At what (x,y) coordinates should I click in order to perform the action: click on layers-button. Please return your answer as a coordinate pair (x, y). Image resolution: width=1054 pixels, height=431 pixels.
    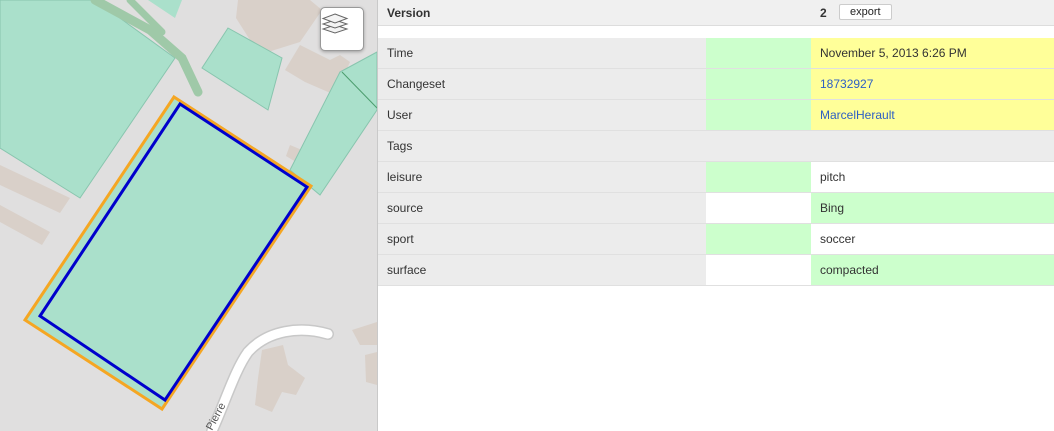
    Looking at the image, I should click on (342, 29).